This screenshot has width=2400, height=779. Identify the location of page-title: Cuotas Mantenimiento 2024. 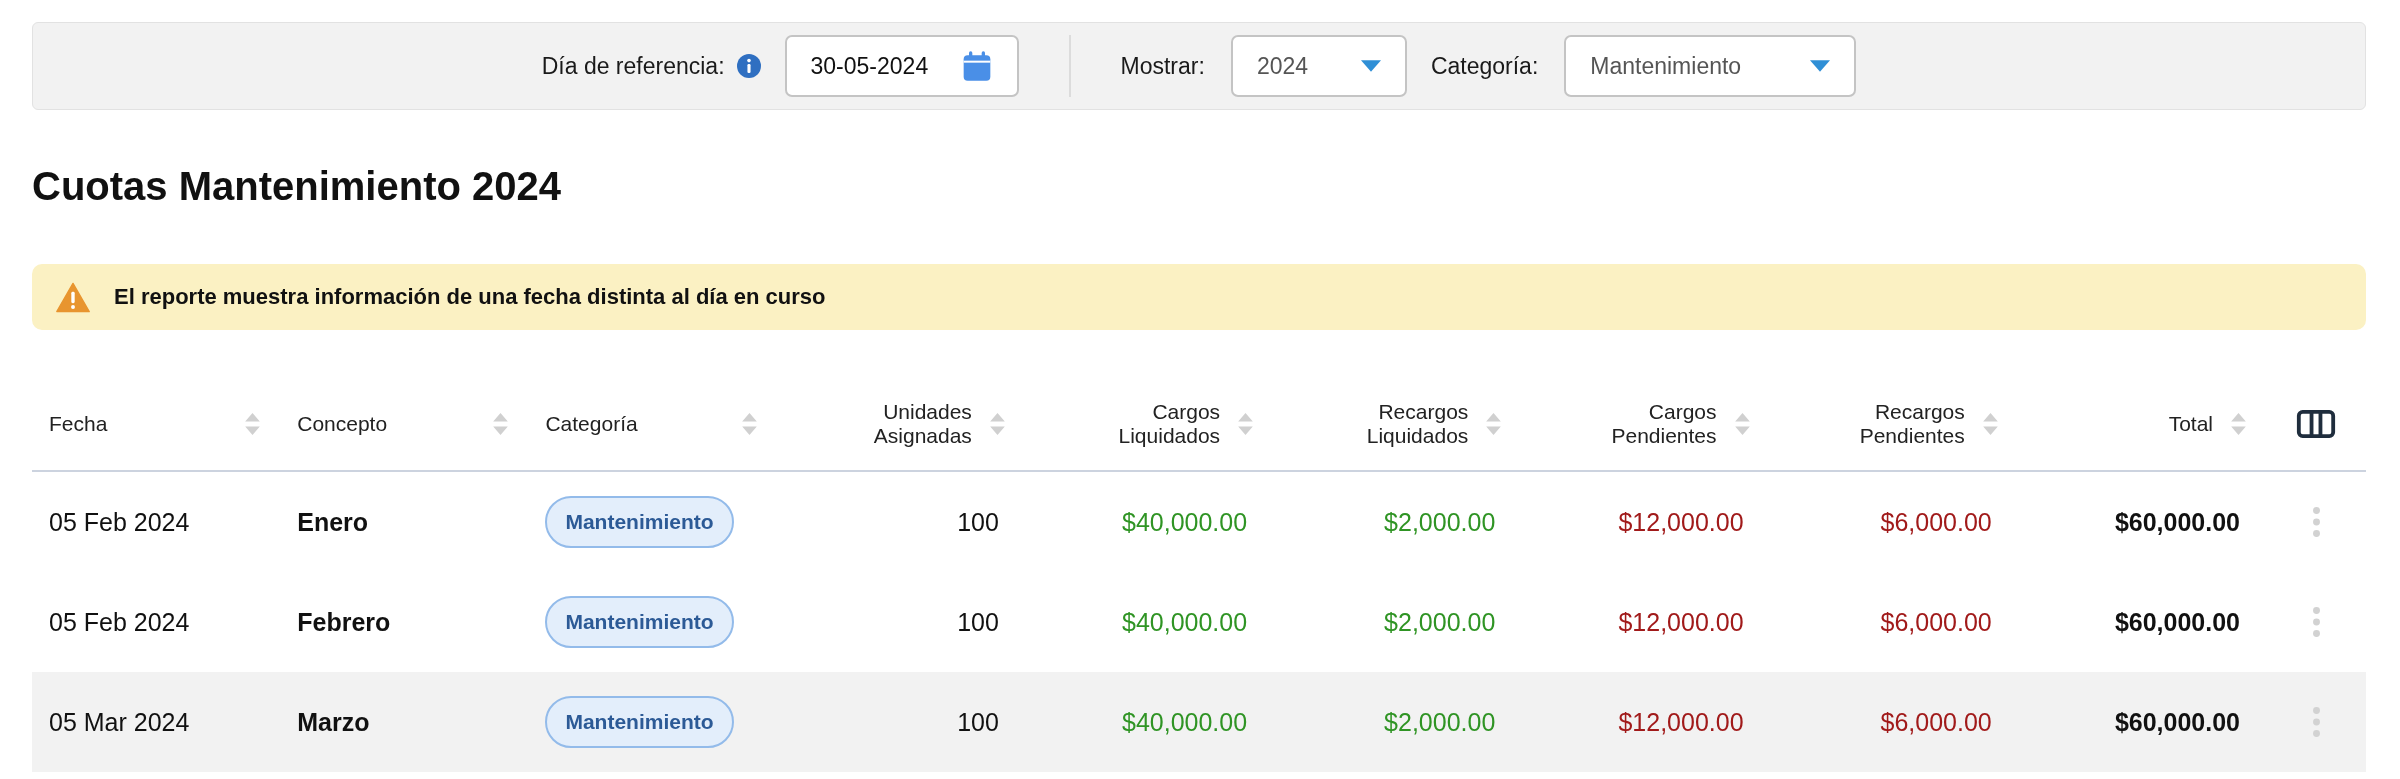
(297, 186).